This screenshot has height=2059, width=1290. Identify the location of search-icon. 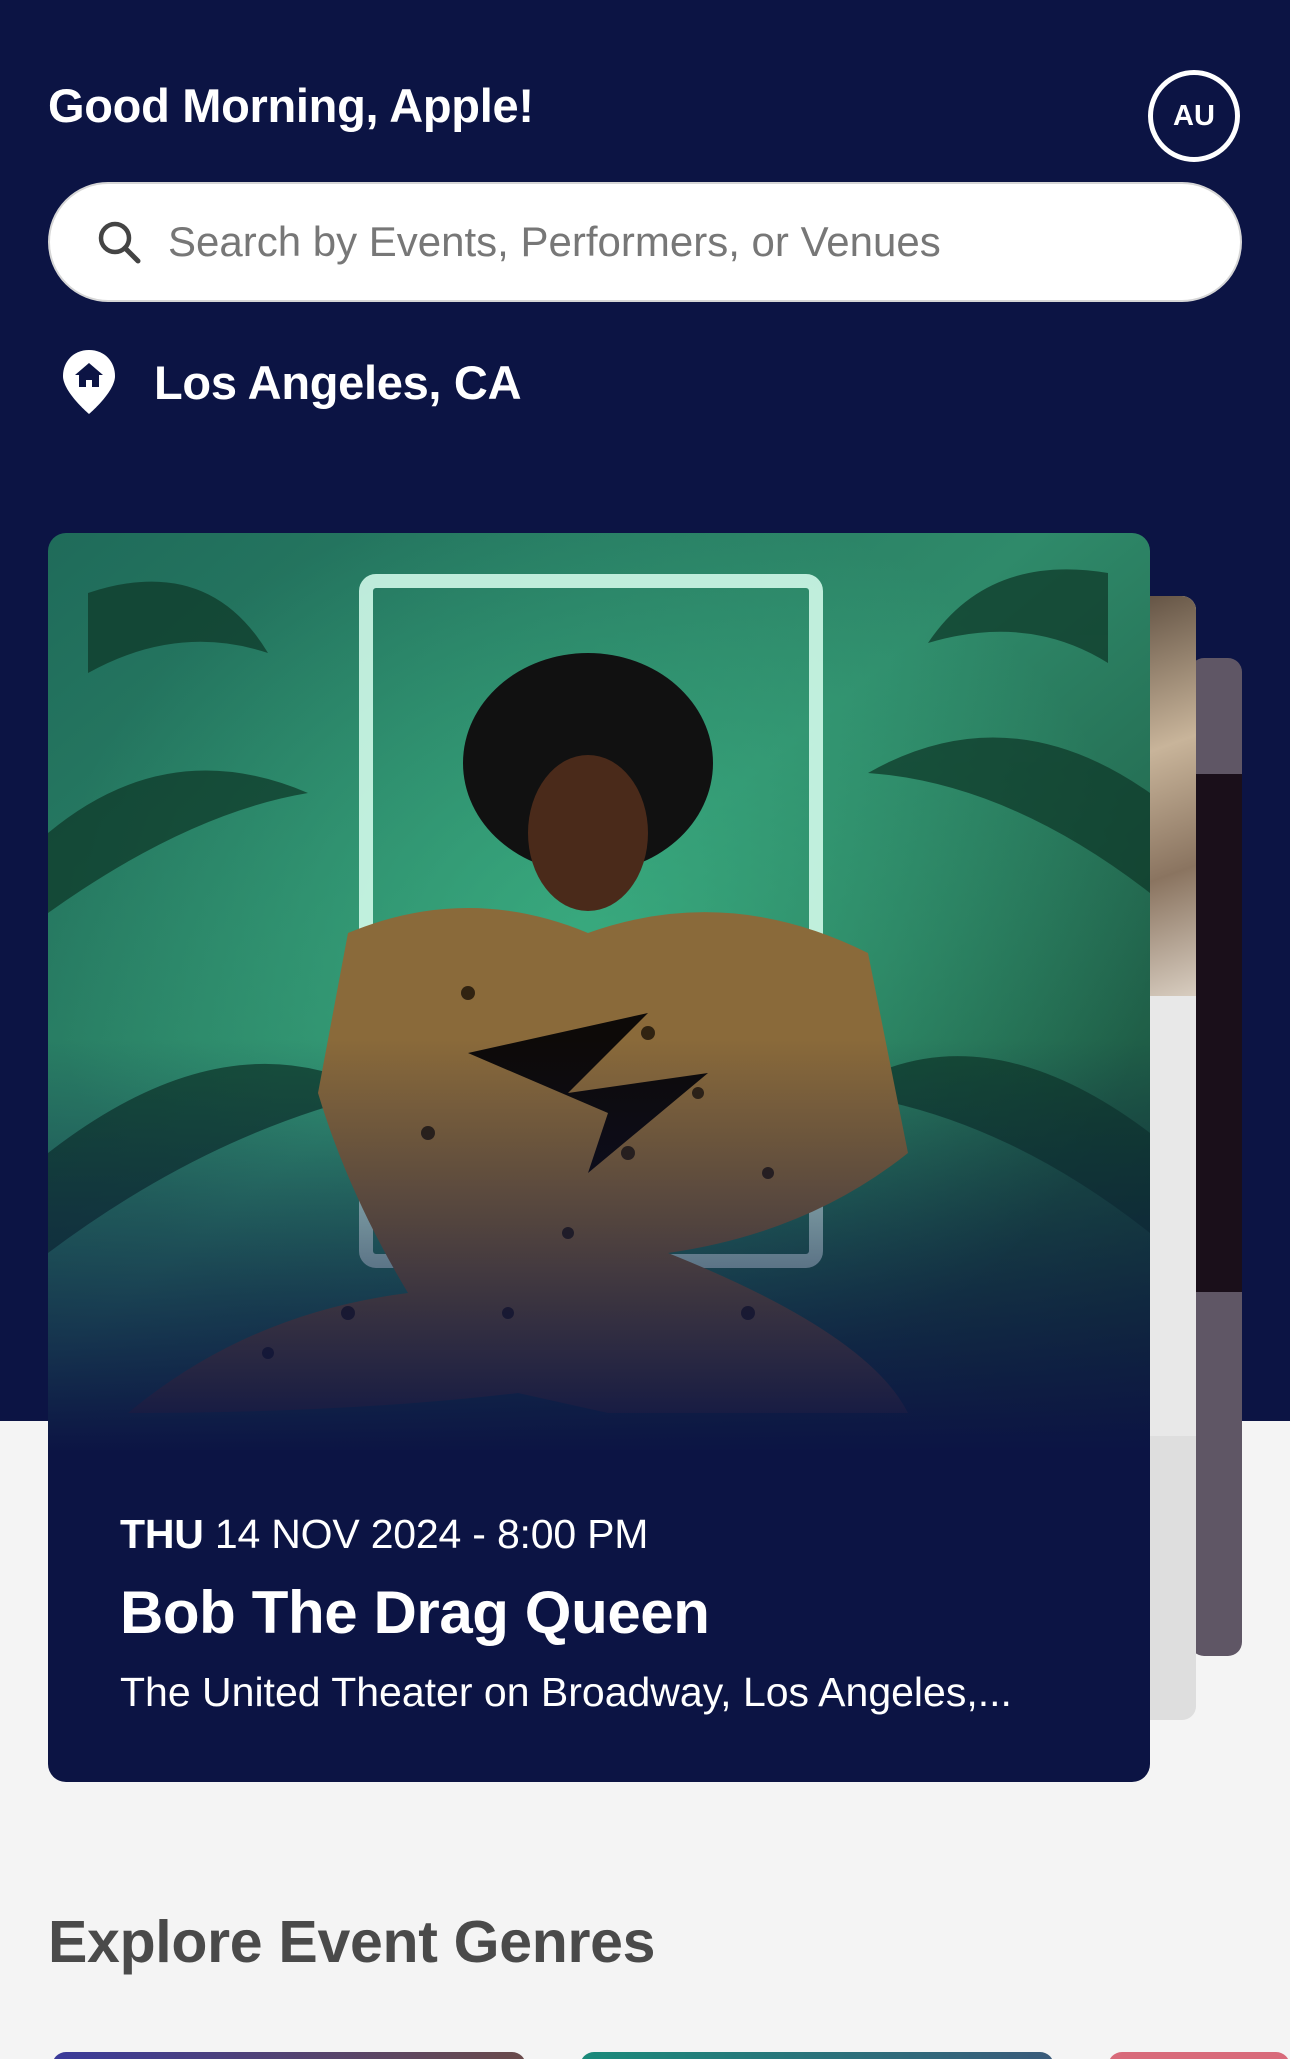
(119, 242).